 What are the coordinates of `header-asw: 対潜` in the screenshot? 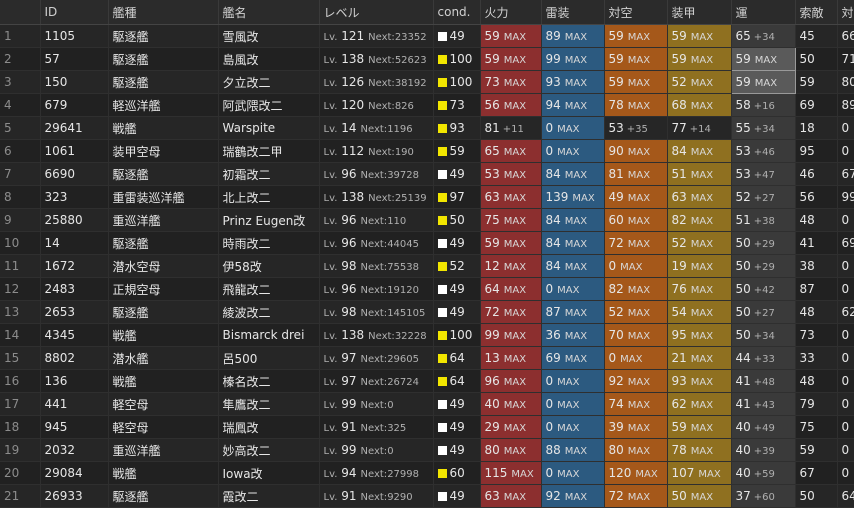 It's located at (845, 12).